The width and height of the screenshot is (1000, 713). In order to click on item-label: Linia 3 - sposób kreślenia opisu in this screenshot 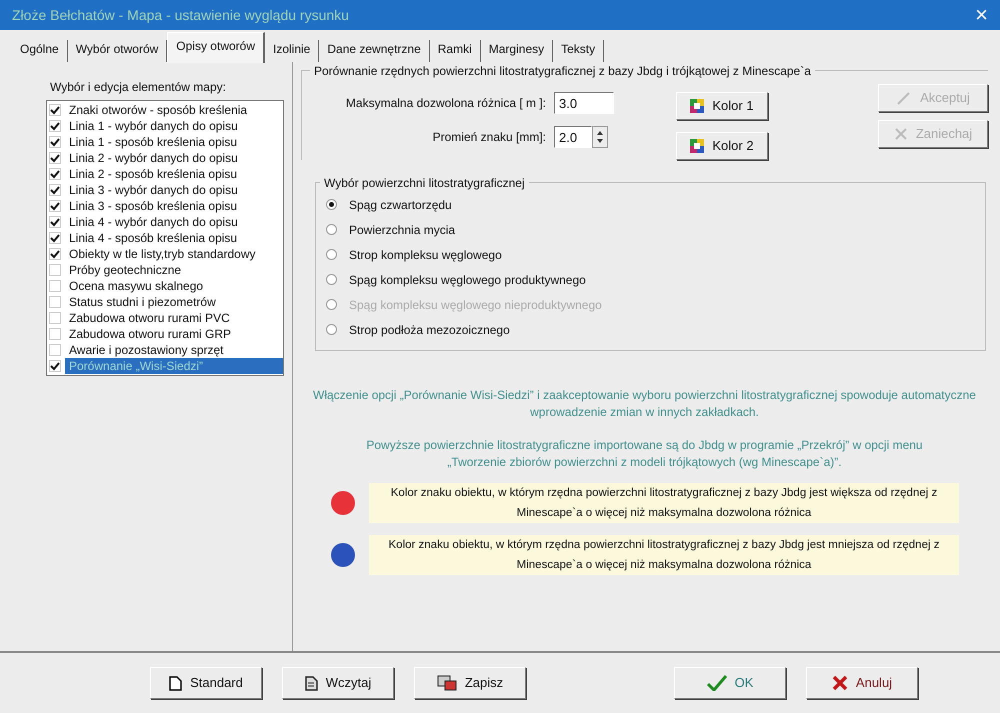, I will do `click(153, 206)`.